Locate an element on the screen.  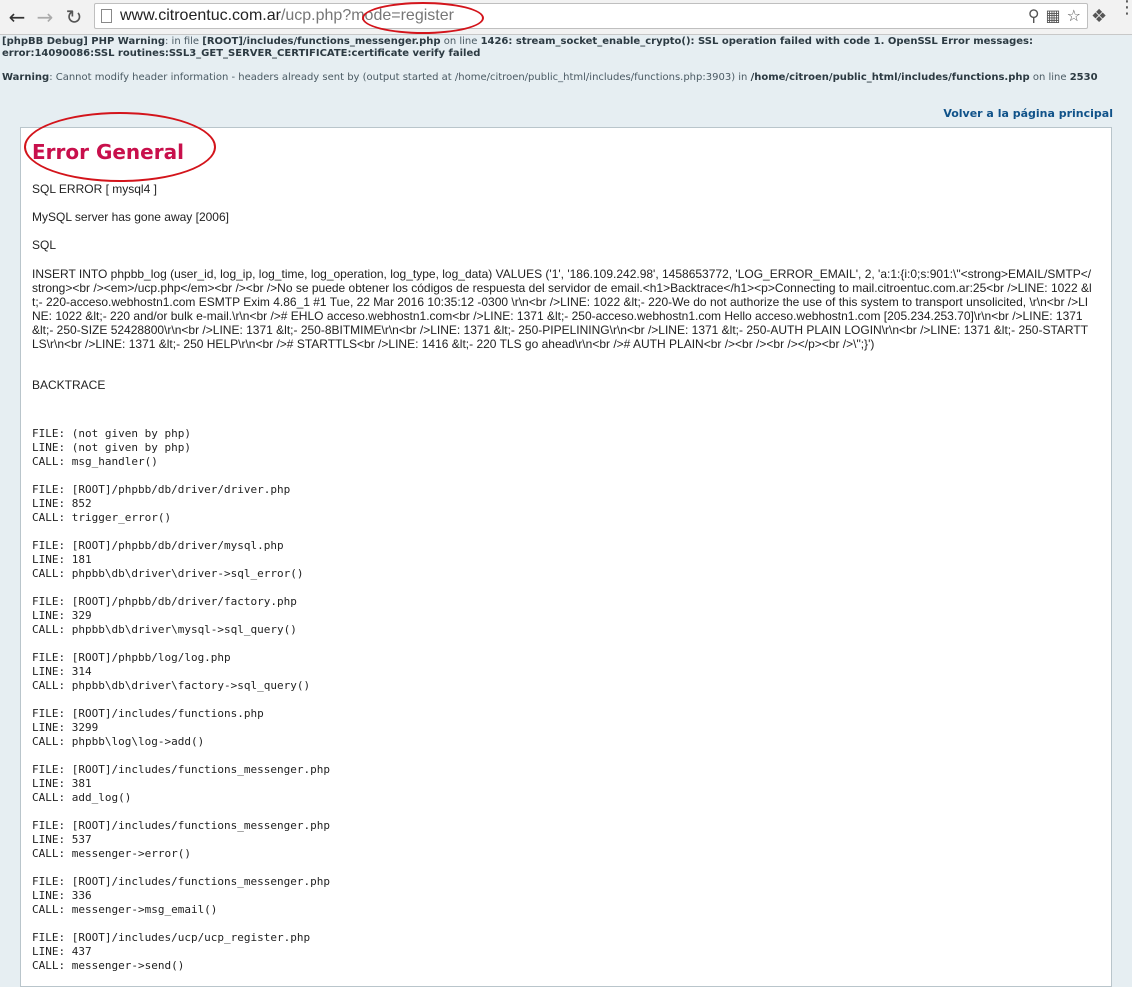
puzzle-extension-icon: ❖ is located at coordinates (1099, 16).